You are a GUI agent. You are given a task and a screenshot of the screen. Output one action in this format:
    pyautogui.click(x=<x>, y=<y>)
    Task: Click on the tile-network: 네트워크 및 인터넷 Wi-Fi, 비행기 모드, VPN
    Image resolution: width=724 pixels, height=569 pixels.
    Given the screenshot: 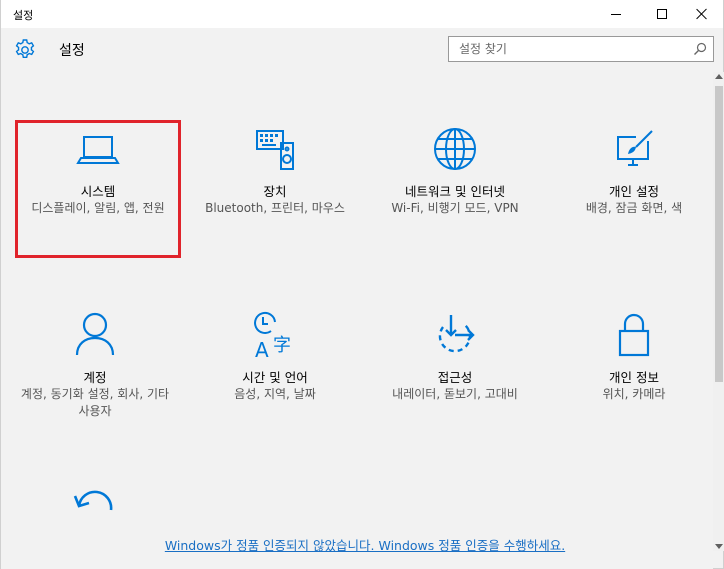 What is the action you would take?
    pyautogui.click(x=455, y=189)
    